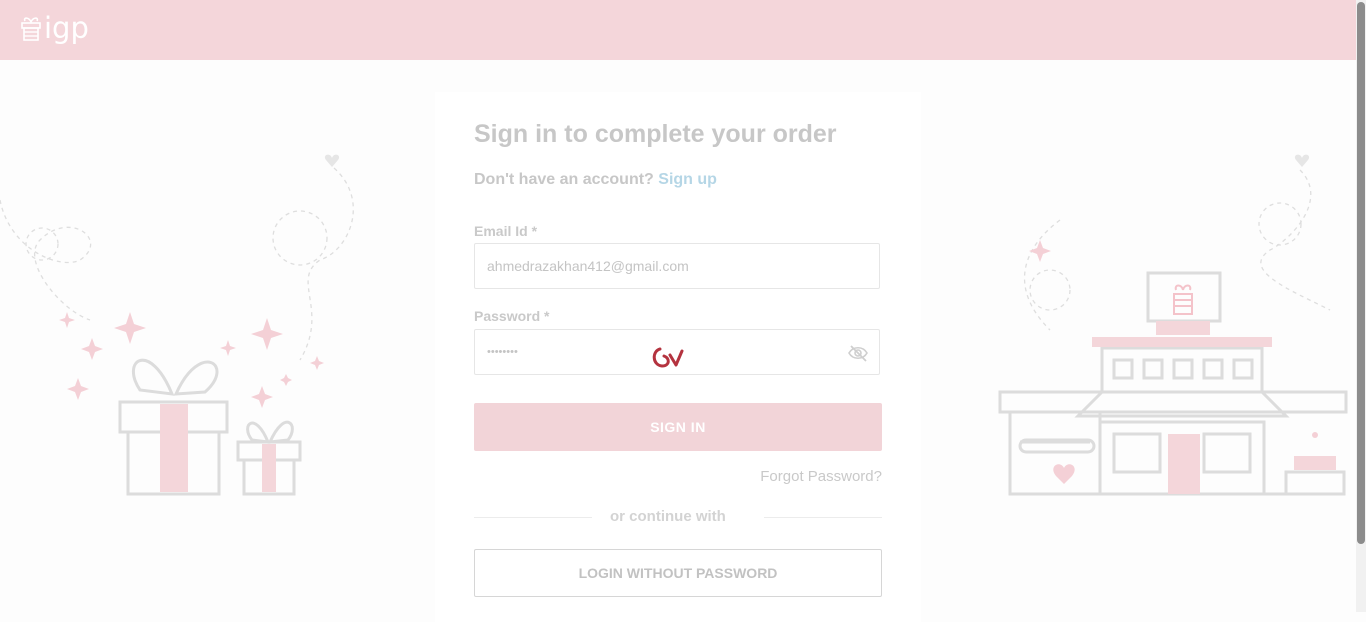  I want to click on login-without-password-button: LOGIN WITHOUT PASSWORD, so click(678, 573).